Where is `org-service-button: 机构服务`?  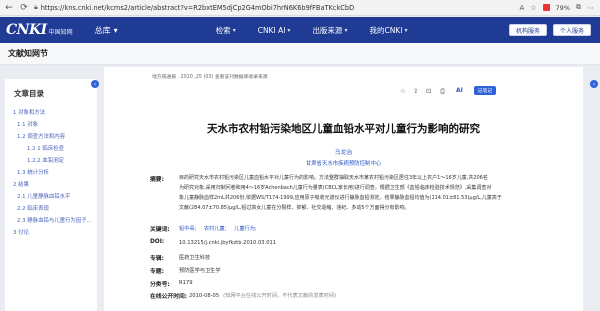 org-service-button: 机构服务 is located at coordinates (527, 30).